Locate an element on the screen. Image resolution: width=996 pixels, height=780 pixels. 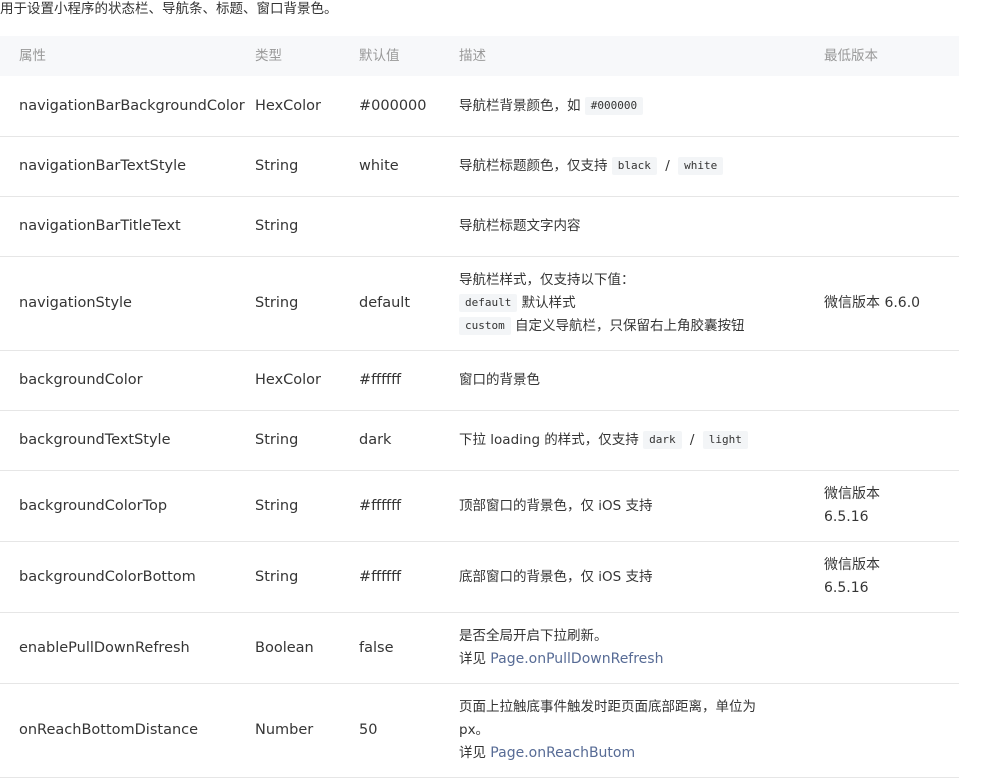
desc-text: 底部窗口的背景色，仅 iOS 支持 is located at coordinates (556, 576).